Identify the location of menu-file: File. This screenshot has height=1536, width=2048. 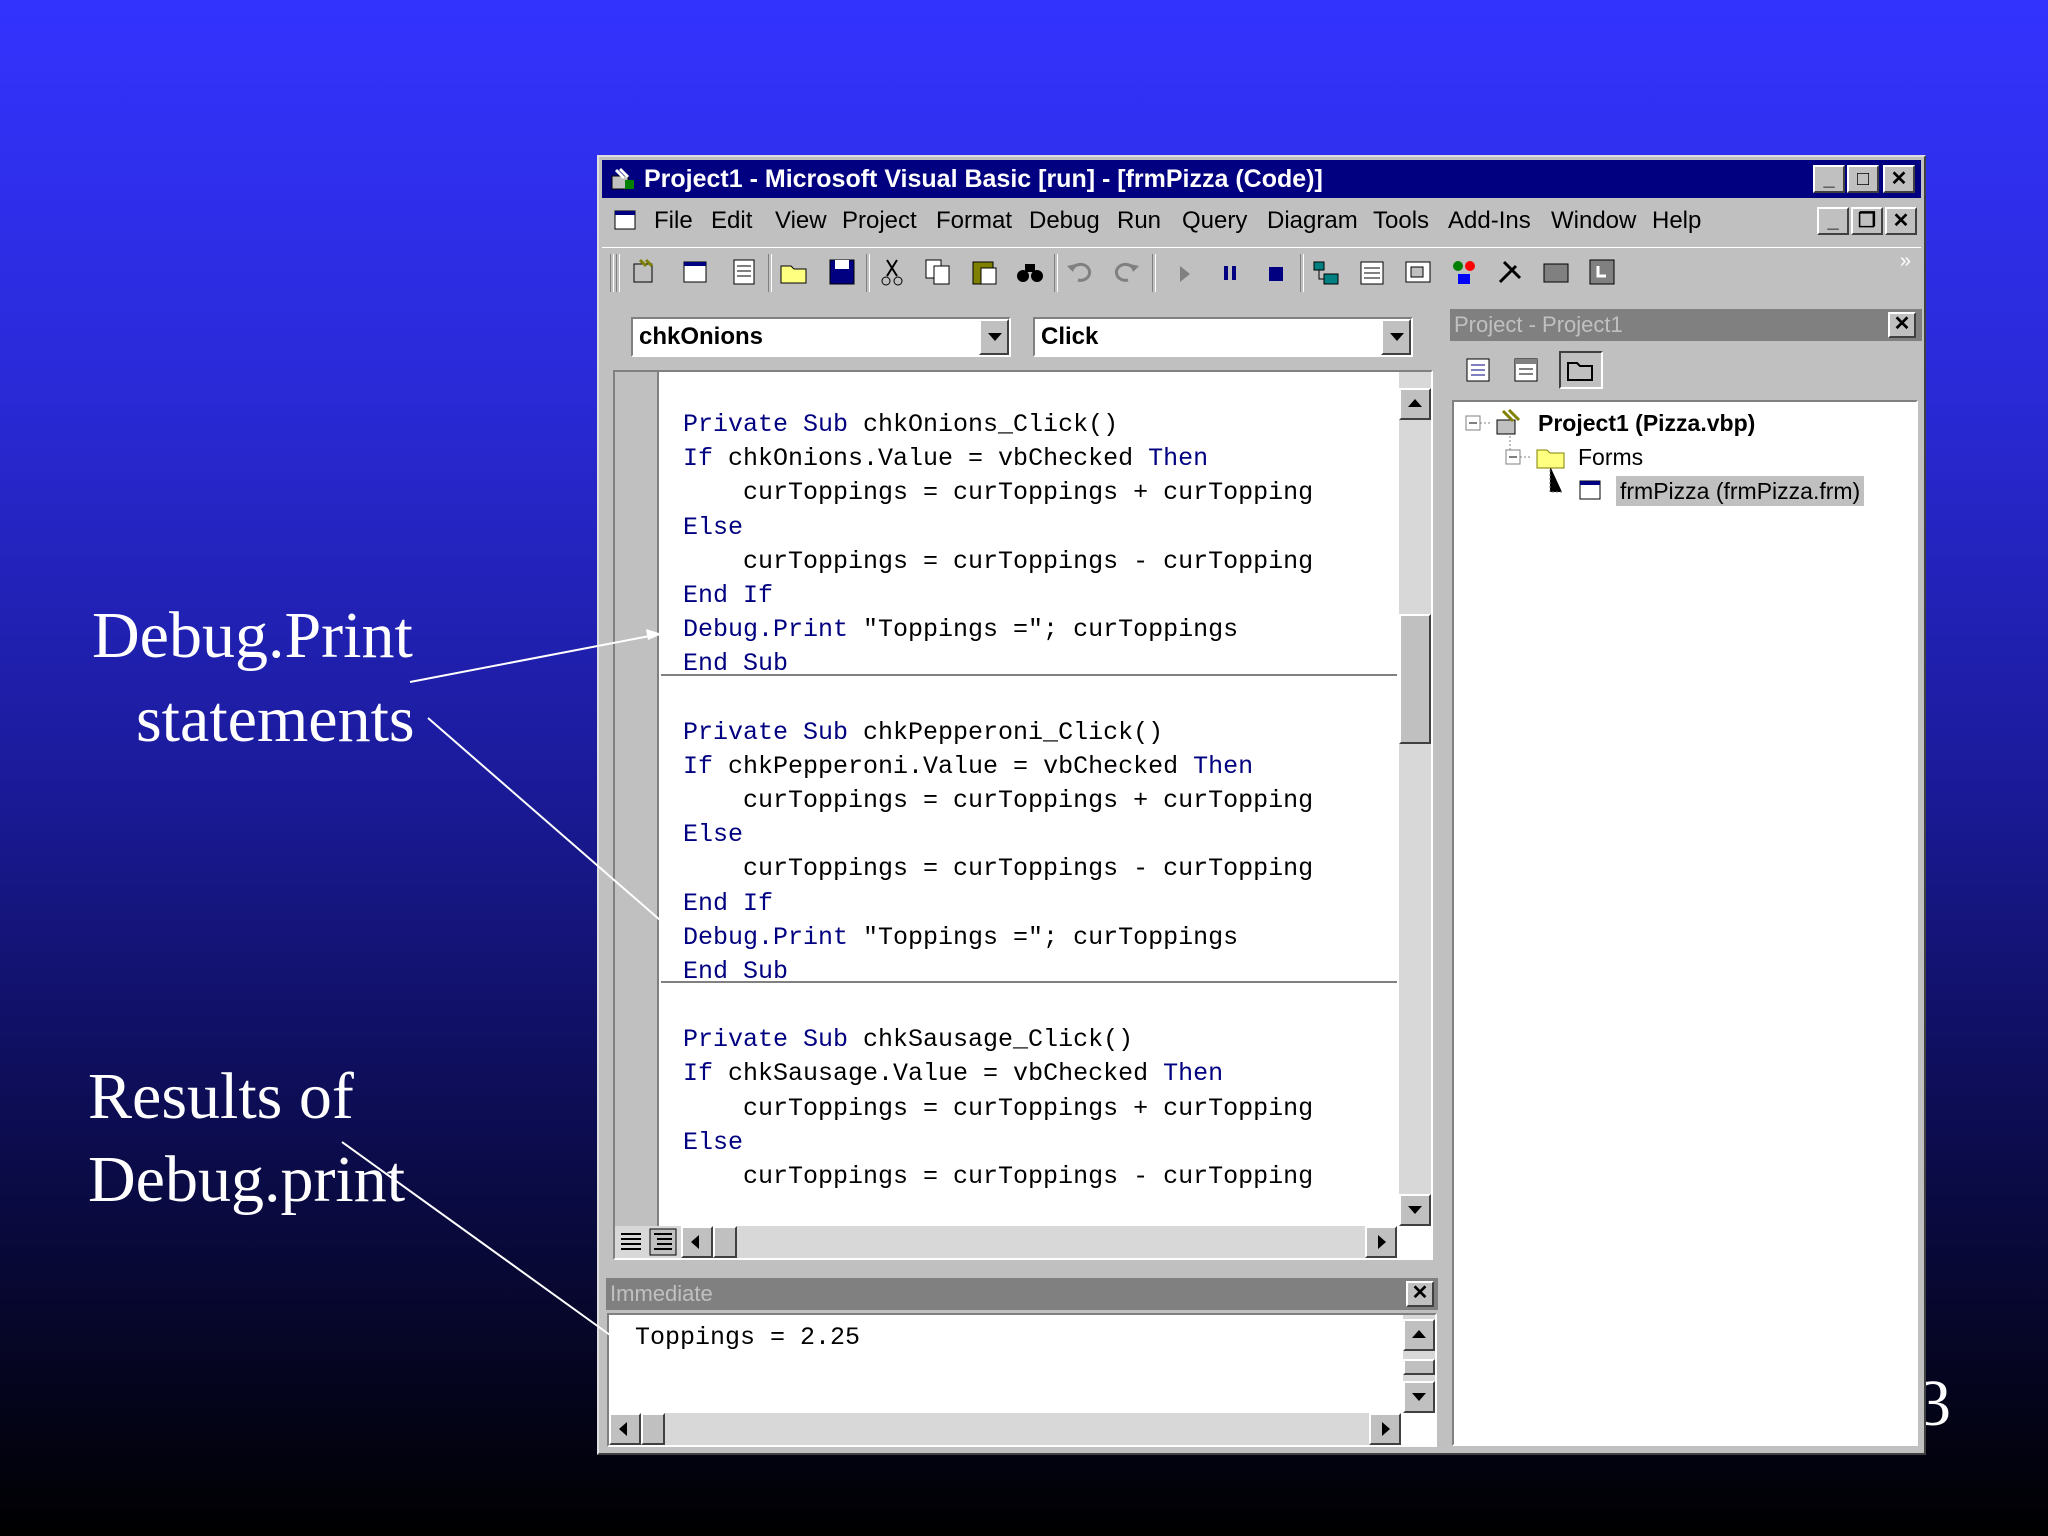
(673, 221).